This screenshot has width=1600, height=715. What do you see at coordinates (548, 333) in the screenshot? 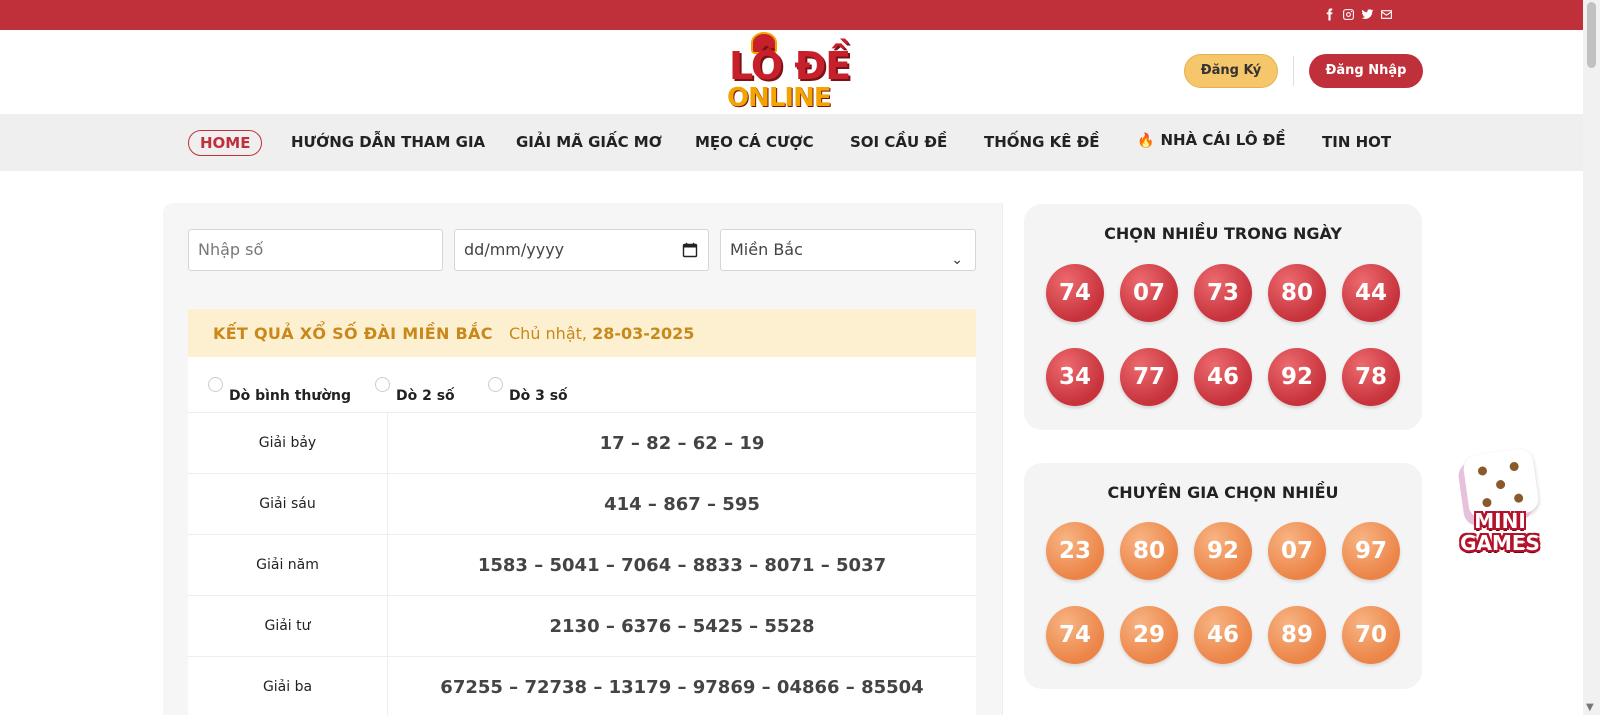
I see `result-day: Chủ nhật,` at bounding box center [548, 333].